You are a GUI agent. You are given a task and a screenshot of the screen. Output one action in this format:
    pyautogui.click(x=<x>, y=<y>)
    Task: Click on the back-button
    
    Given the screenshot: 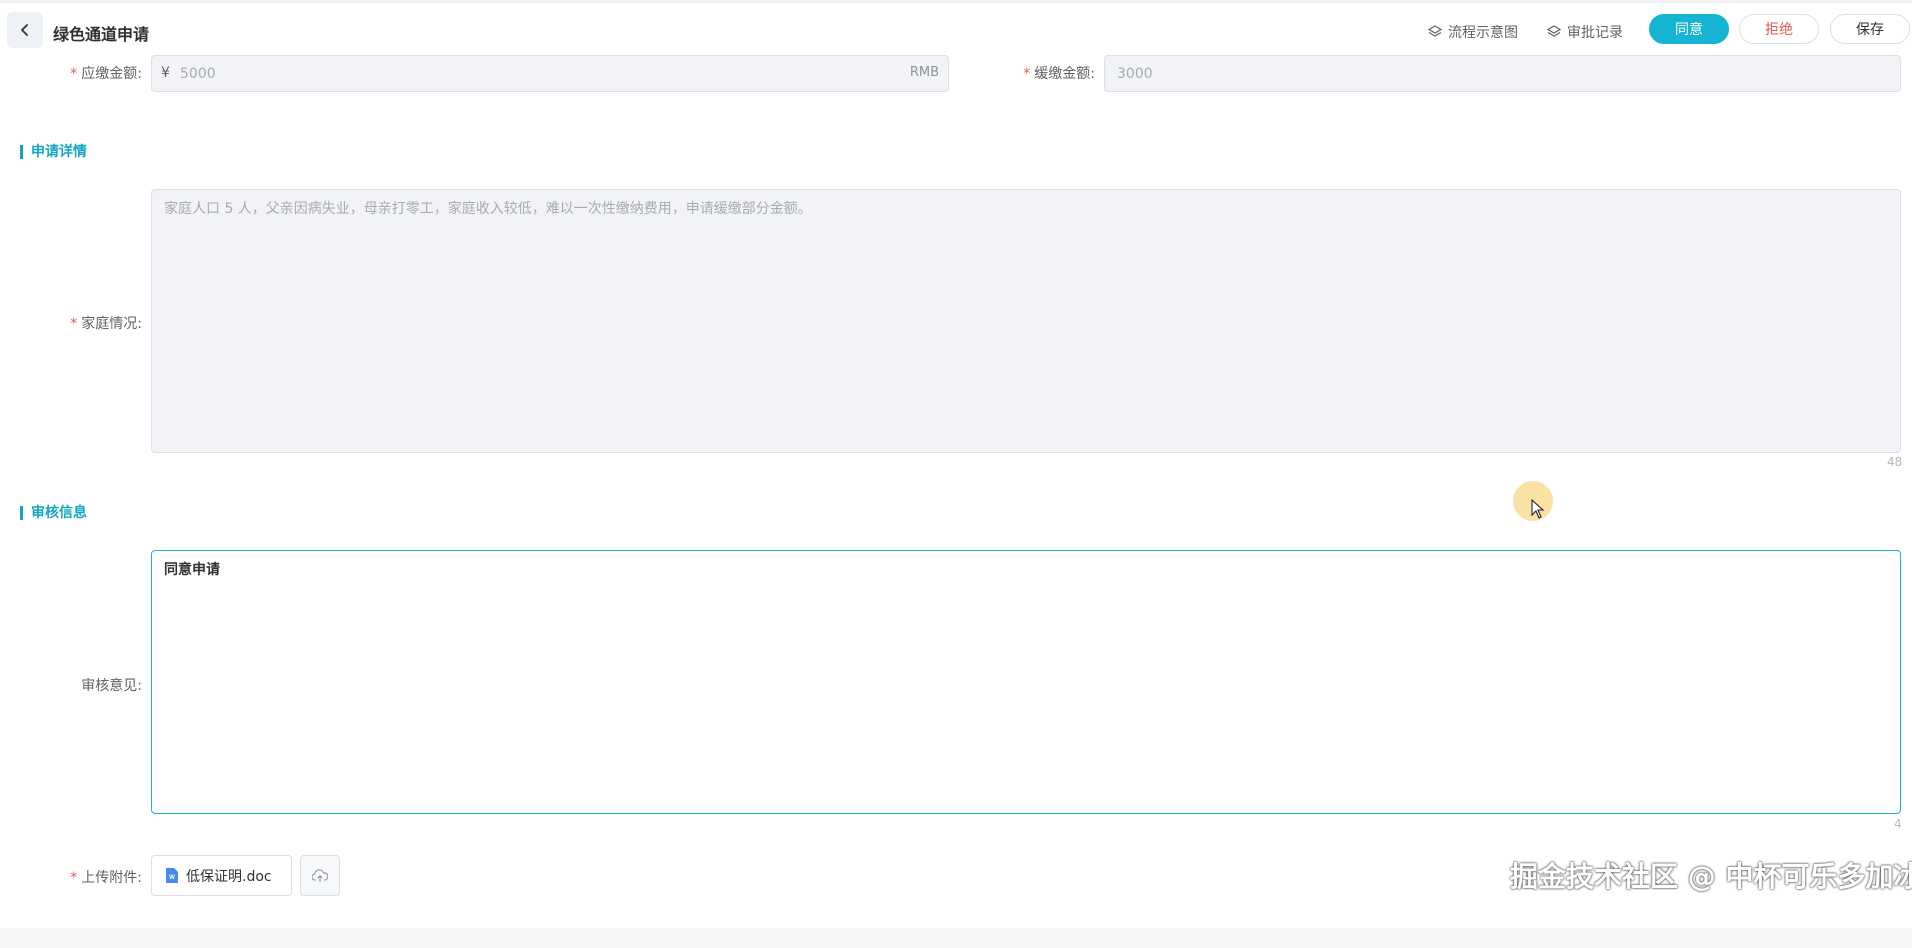 What is the action you would take?
    pyautogui.click(x=25, y=30)
    